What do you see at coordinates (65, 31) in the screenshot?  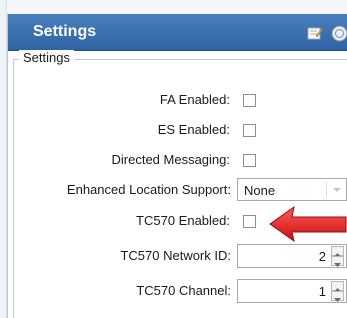 I see `panel-title: Settings` at bounding box center [65, 31].